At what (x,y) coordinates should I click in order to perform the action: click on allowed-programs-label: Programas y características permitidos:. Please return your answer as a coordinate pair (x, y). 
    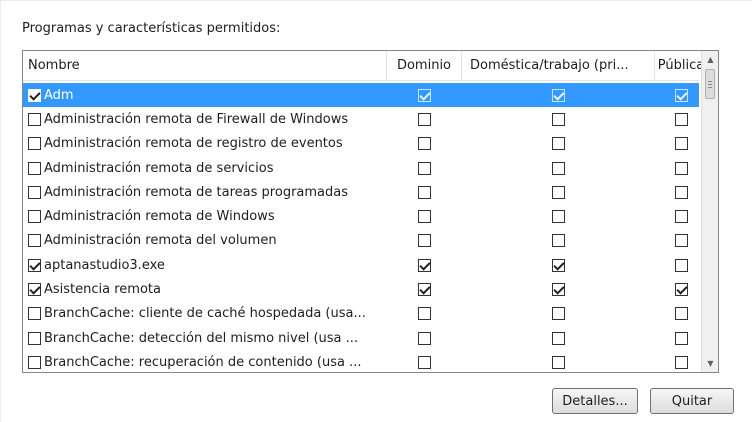
    Looking at the image, I should click on (151, 28).